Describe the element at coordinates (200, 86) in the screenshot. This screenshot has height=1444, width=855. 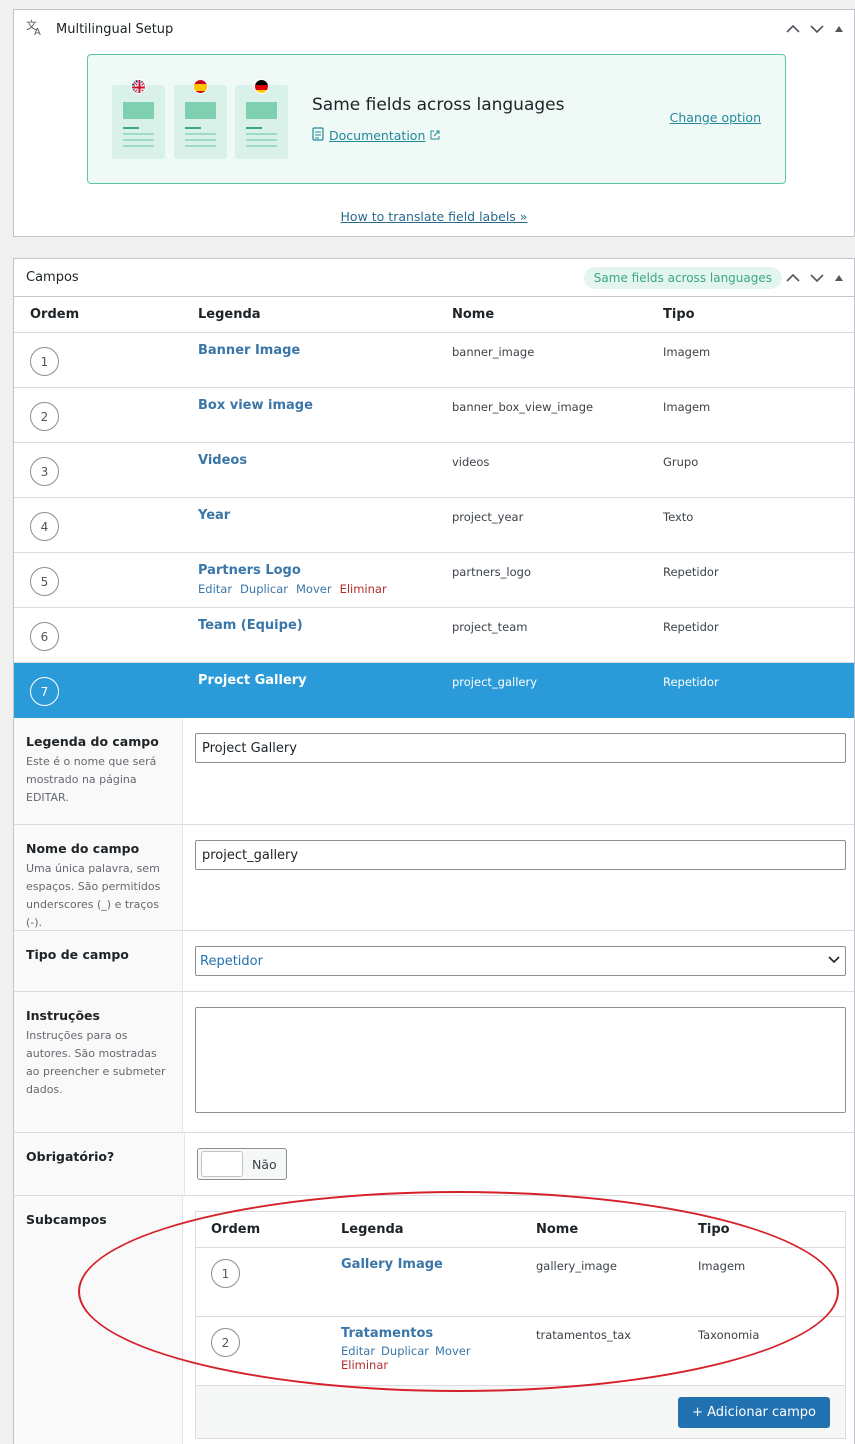
I see `spain-flag-icon` at that location.